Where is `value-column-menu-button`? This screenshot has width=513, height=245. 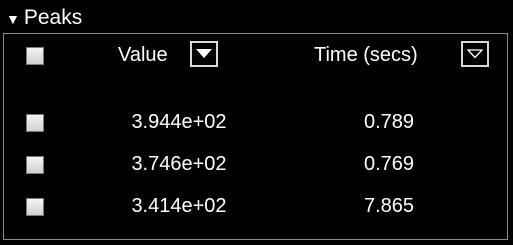 value-column-menu-button is located at coordinates (204, 54).